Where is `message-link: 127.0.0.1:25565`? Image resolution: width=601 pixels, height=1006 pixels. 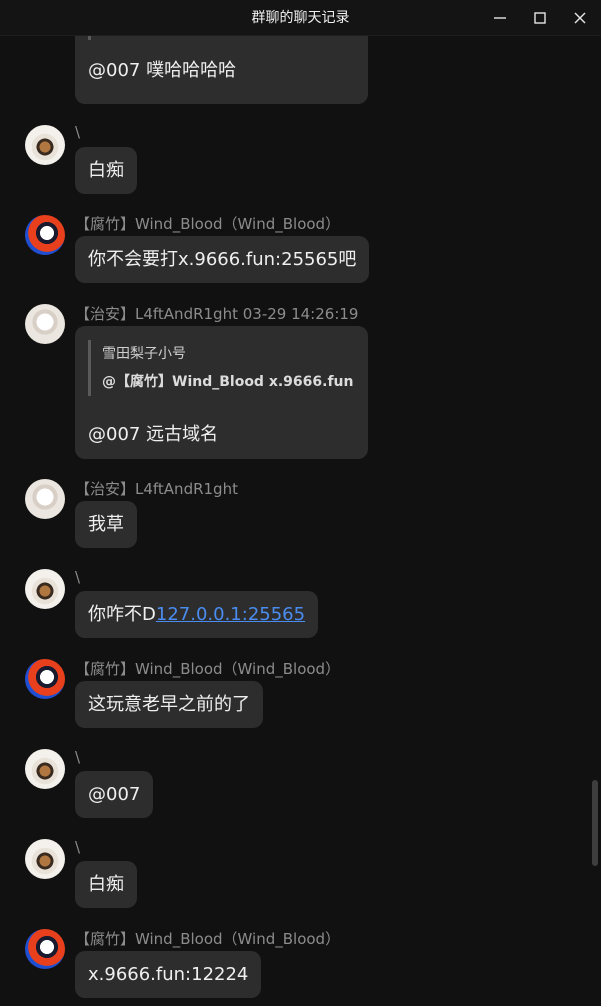
message-link: 127.0.0.1:25565 is located at coordinates (230, 614).